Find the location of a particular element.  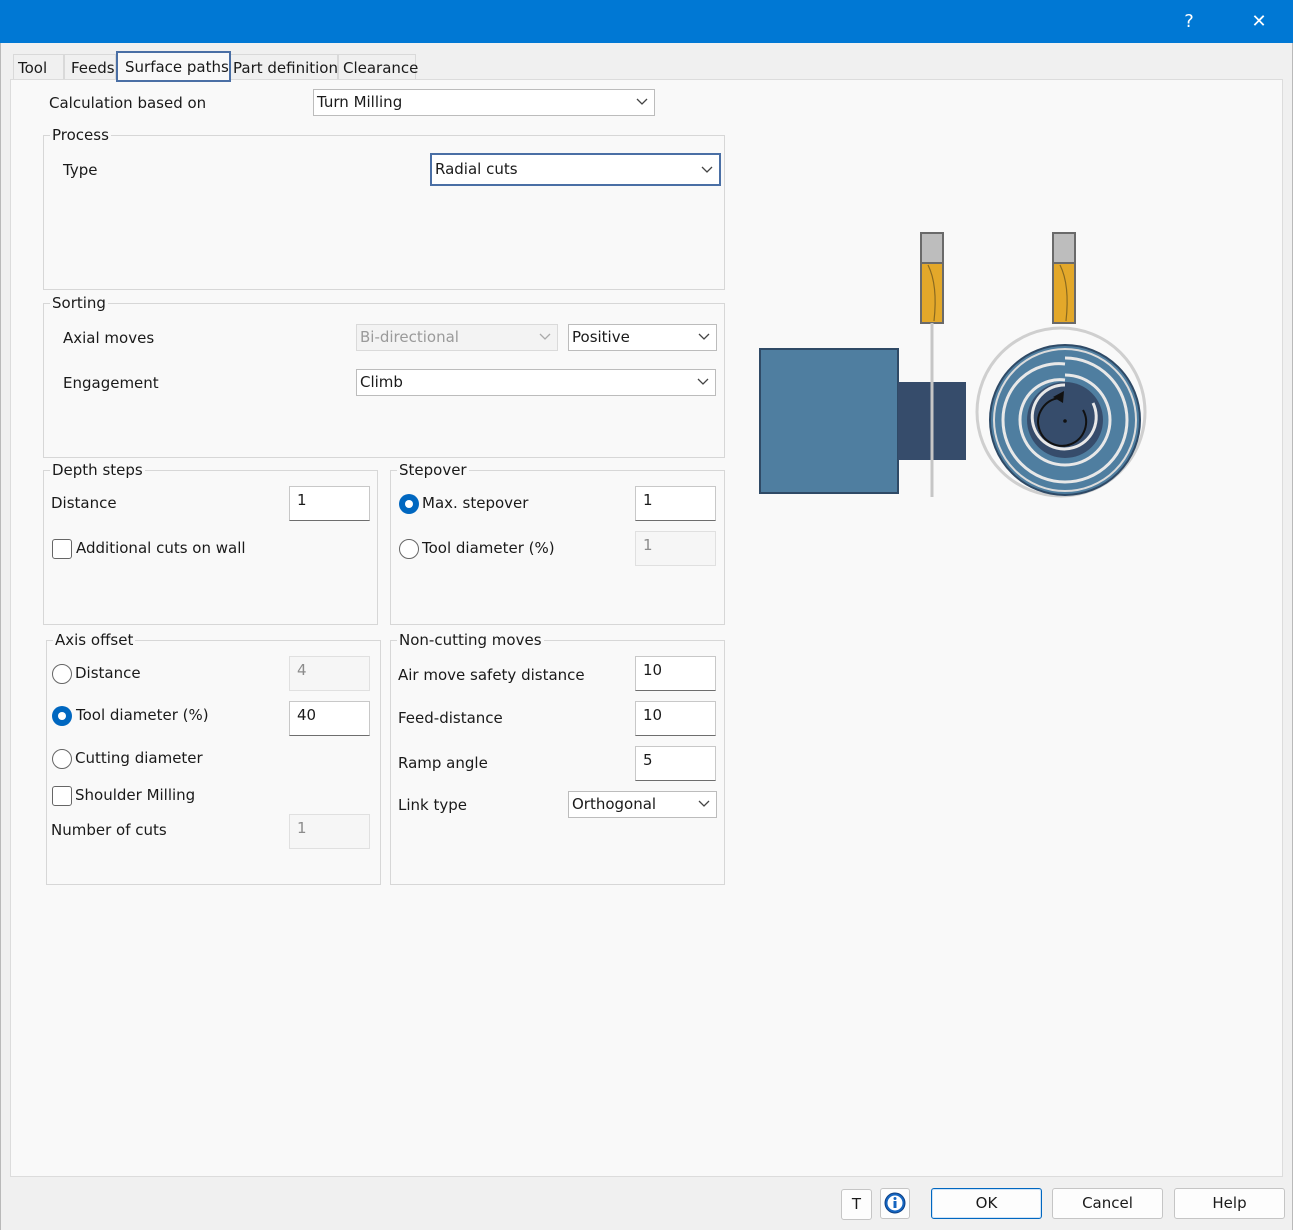

turn-milling-illustration is located at coordinates (953, 365).